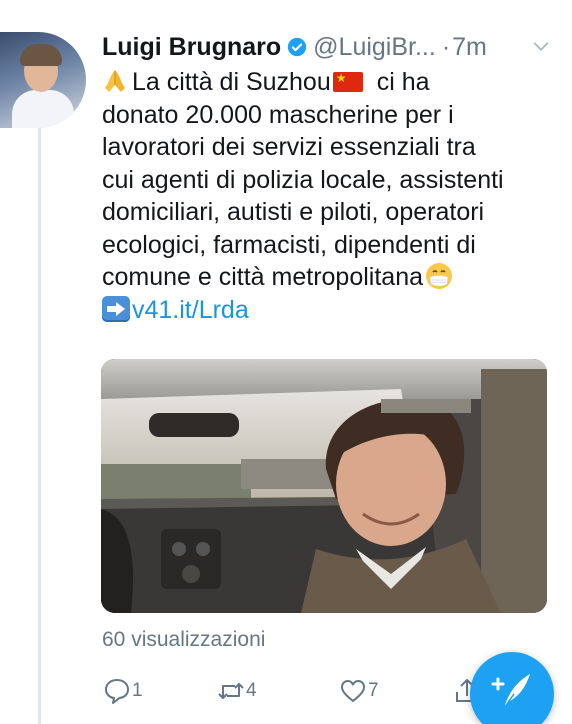  I want to click on chevron-down-icon, so click(541, 47).